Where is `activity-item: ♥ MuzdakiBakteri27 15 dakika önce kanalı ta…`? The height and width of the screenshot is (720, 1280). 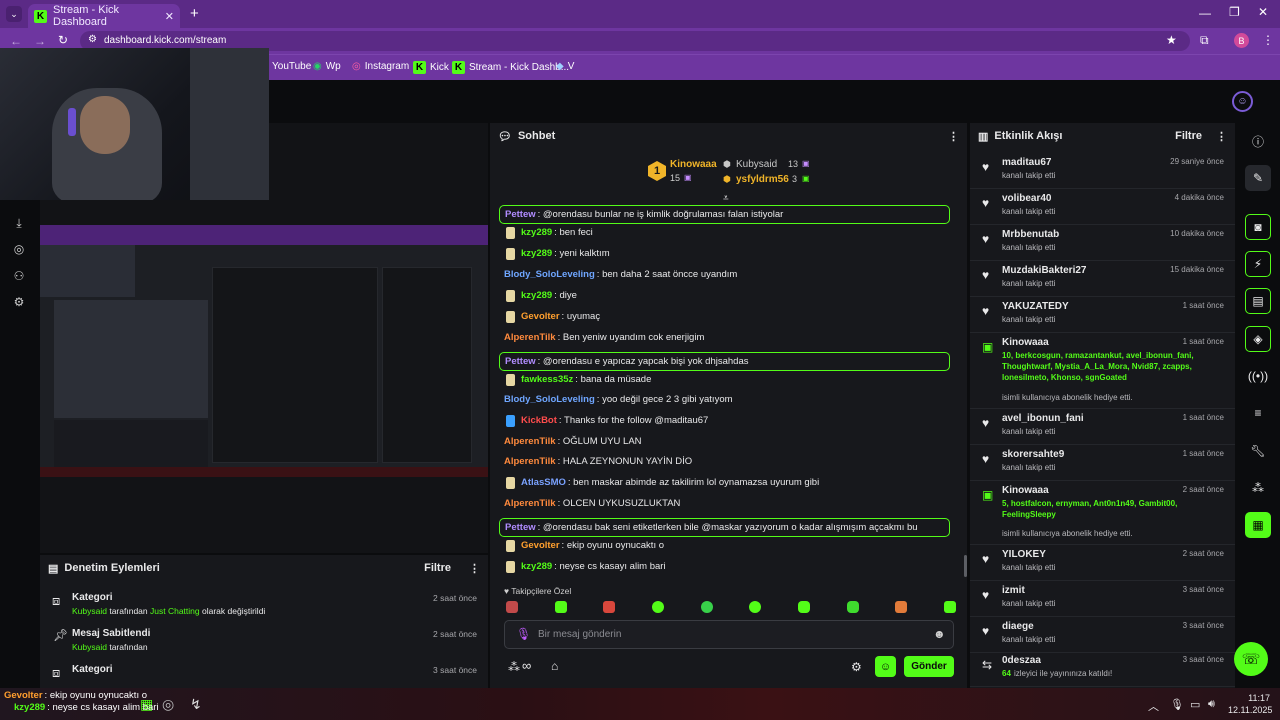 activity-item: ♥ MuzdakiBakteri27 15 dakika önce kanalı ta… is located at coordinates (1102, 279).